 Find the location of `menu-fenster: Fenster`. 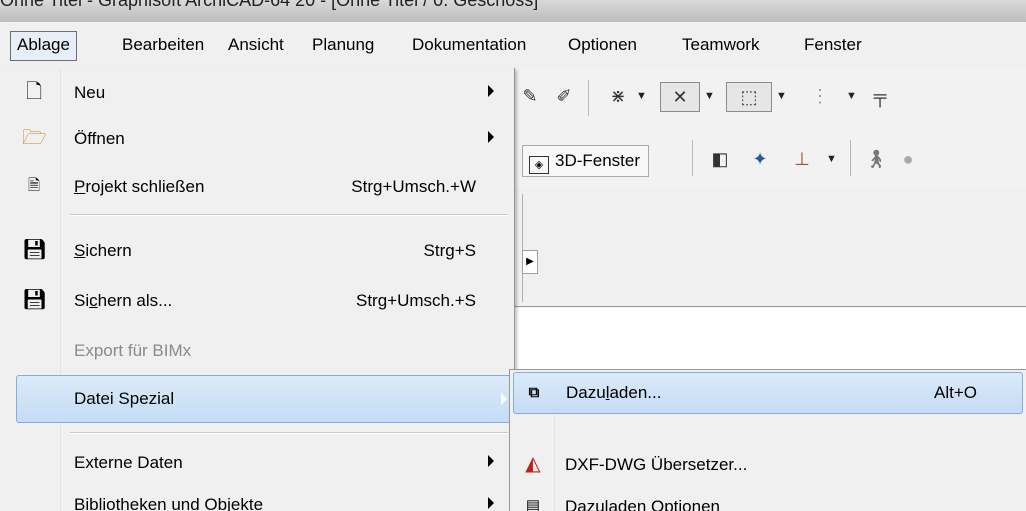

menu-fenster: Fenster is located at coordinates (833, 45).